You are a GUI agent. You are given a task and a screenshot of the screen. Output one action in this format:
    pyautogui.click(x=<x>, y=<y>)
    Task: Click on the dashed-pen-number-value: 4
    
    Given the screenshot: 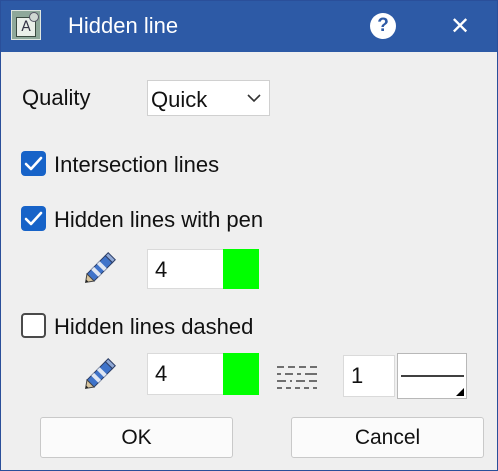 What is the action you would take?
    pyautogui.click(x=161, y=373)
    